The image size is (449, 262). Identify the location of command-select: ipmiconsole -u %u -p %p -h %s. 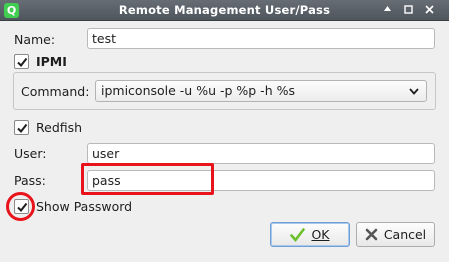
(261, 91).